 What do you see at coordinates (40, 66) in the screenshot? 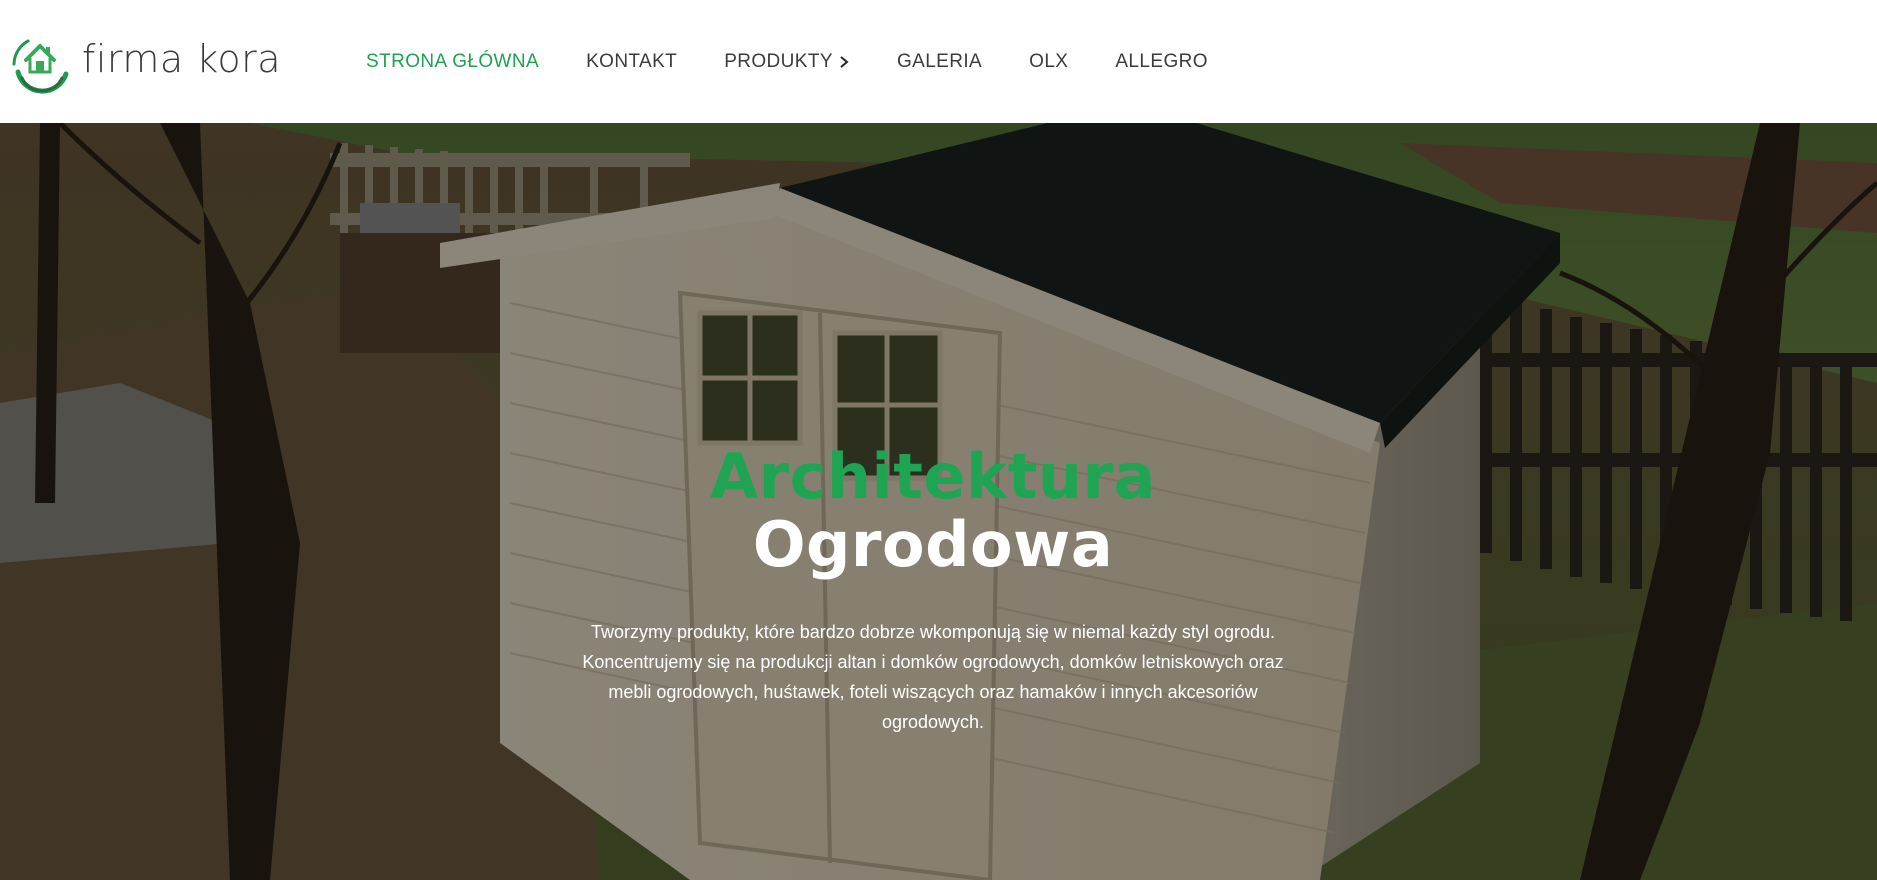
I see `house-icon` at bounding box center [40, 66].